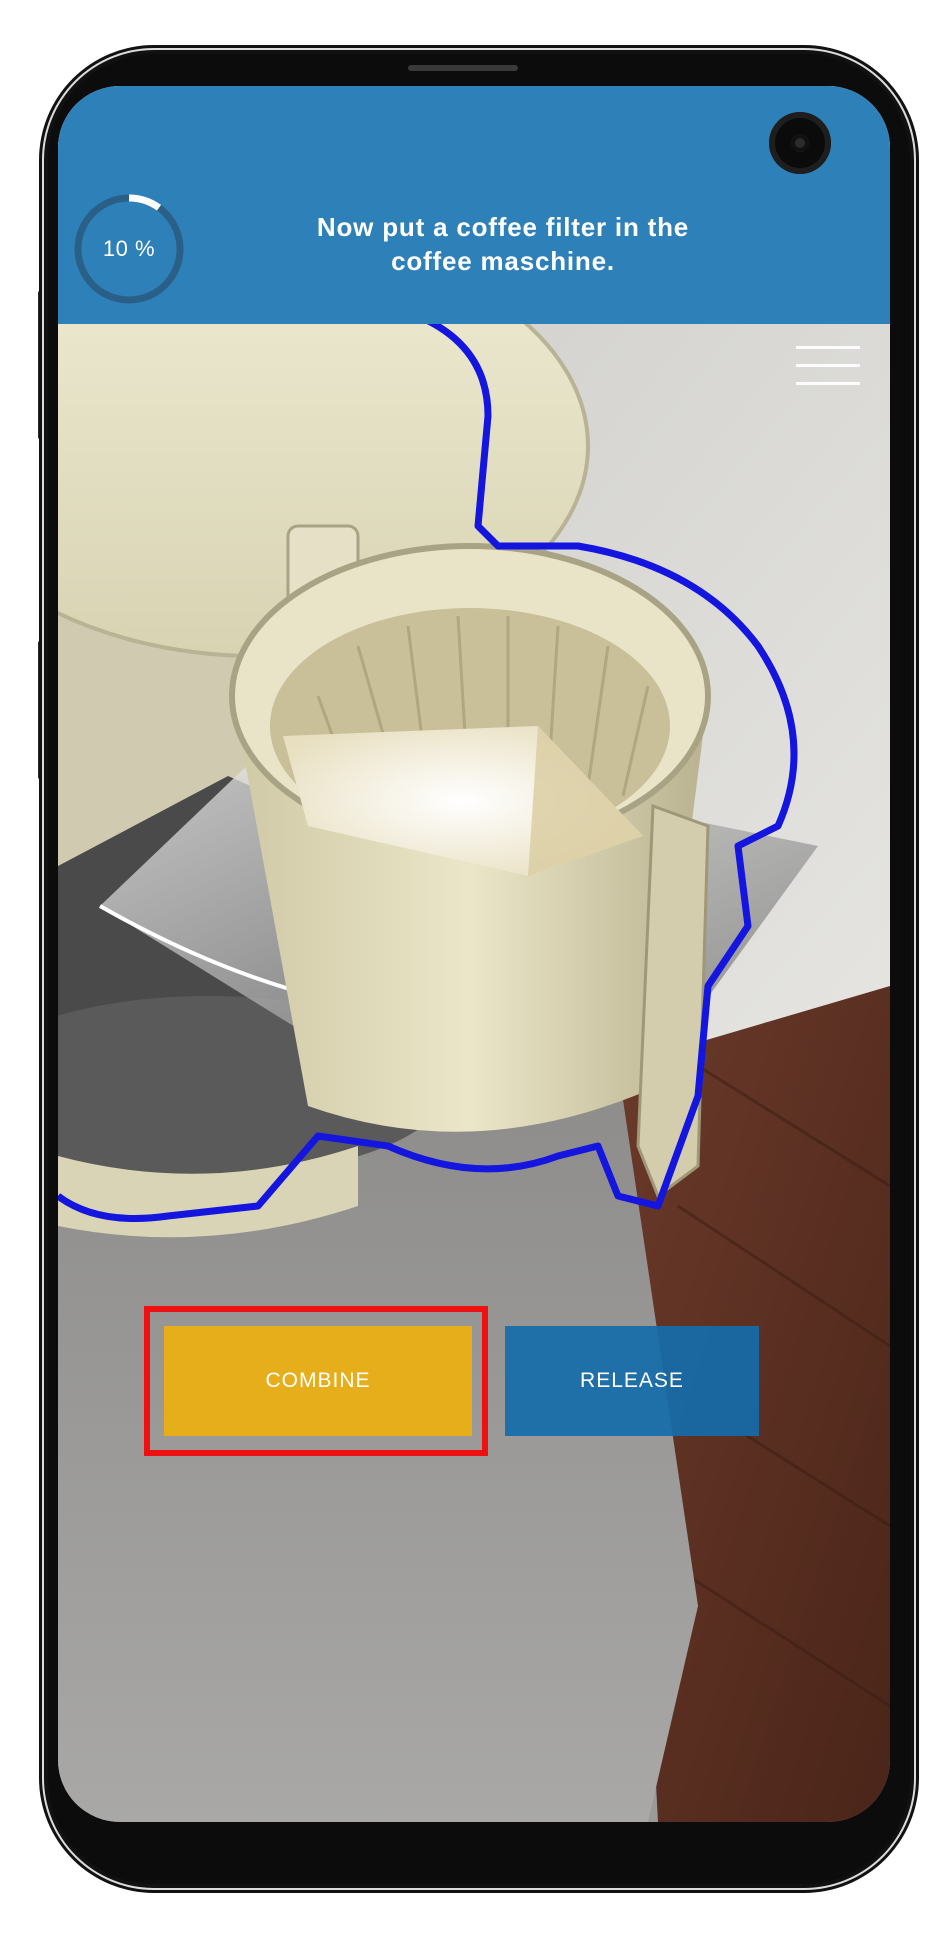  I want to click on earpiece-speaker, so click(463, 68).